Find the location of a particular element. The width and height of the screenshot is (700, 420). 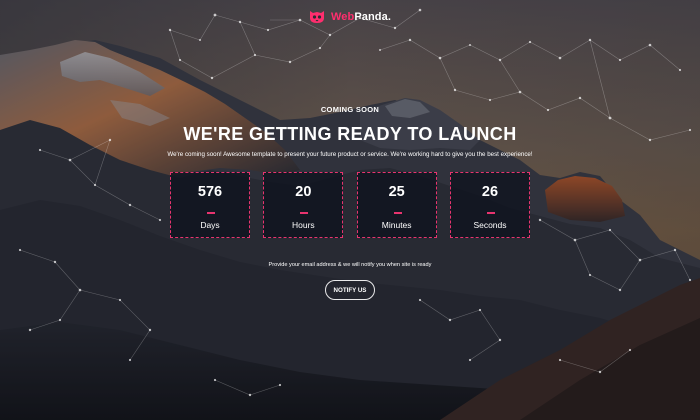

countdown-value: 20 is located at coordinates (303, 192).